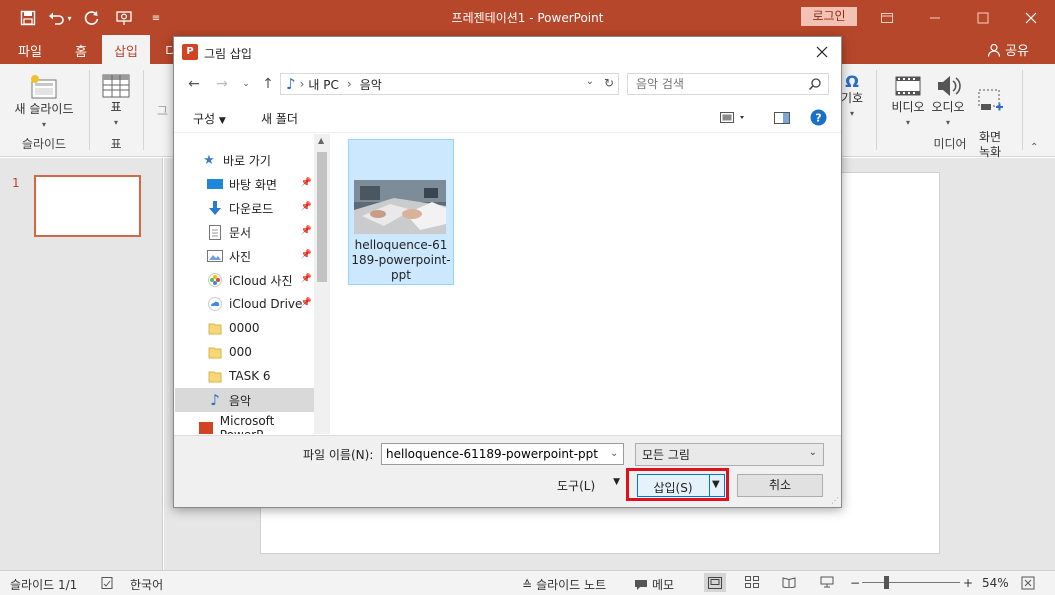 Image resolution: width=1055 pixels, height=595 pixels. Describe the element at coordinates (246, 84) in the screenshot. I see `recent-locations-icon: ⌄` at that location.